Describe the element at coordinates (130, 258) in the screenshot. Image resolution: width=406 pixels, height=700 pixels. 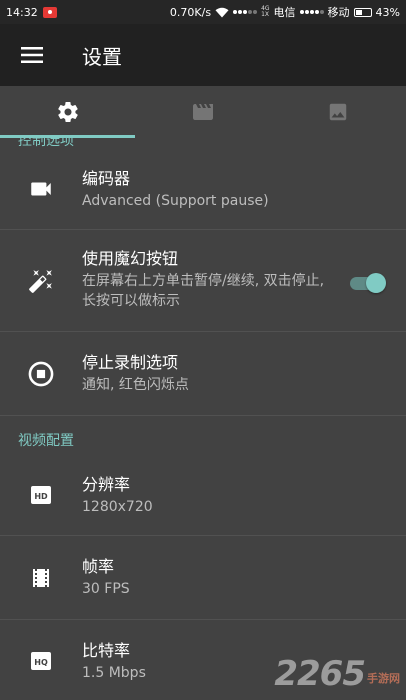
I see `setting-title: 使用魔幻按钮` at that location.